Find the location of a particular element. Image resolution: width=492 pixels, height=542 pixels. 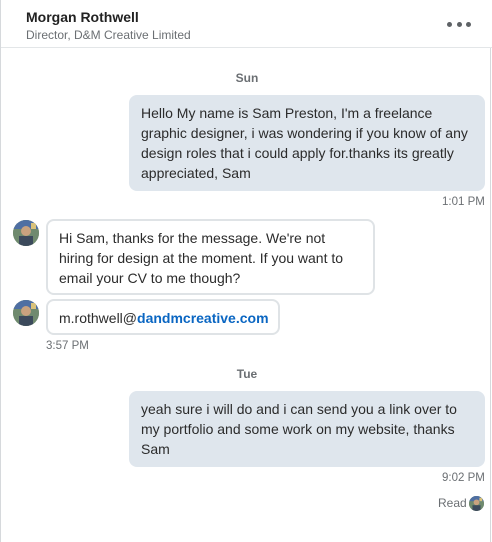

more-options-icon is located at coordinates (459, 24).